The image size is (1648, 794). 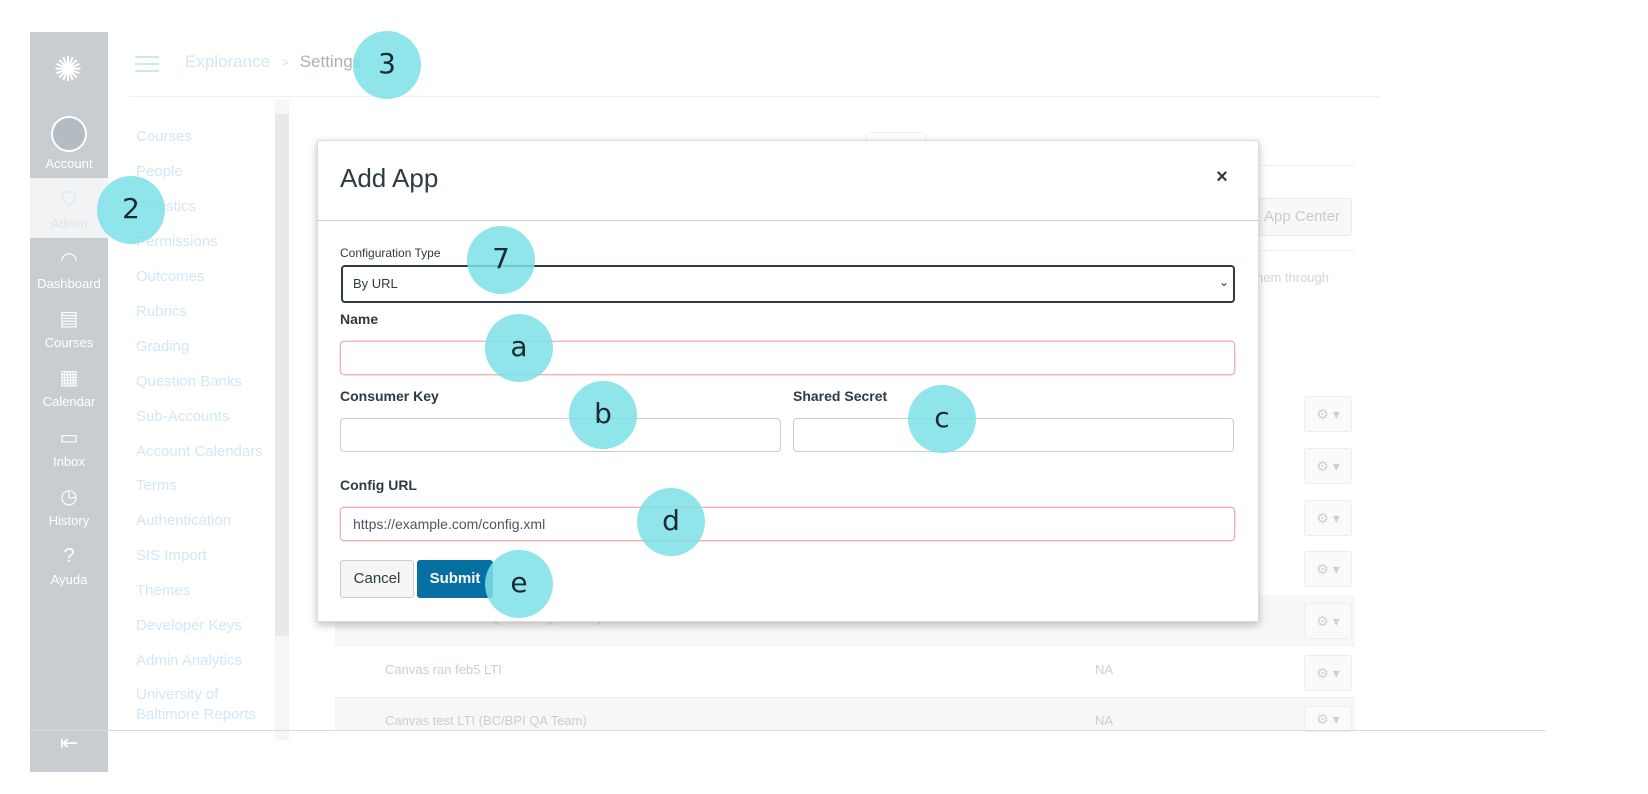 I want to click on nav-dashboard: ◠ Dashboard, so click(x=69, y=268).